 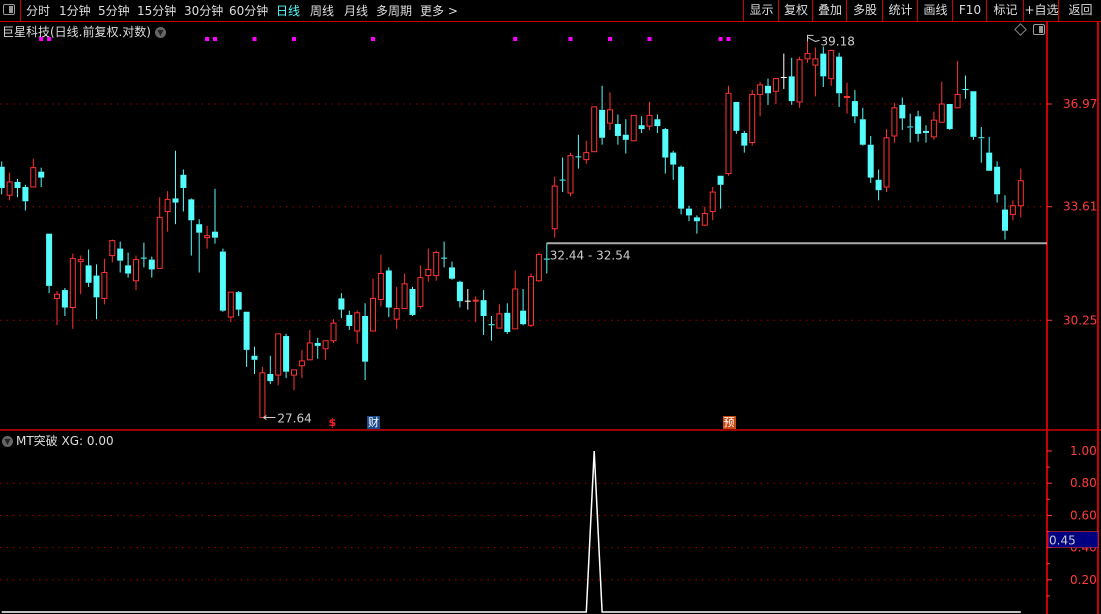 What do you see at coordinates (1079, 10) in the screenshot?
I see `toolbar-button-9: 返回` at bounding box center [1079, 10].